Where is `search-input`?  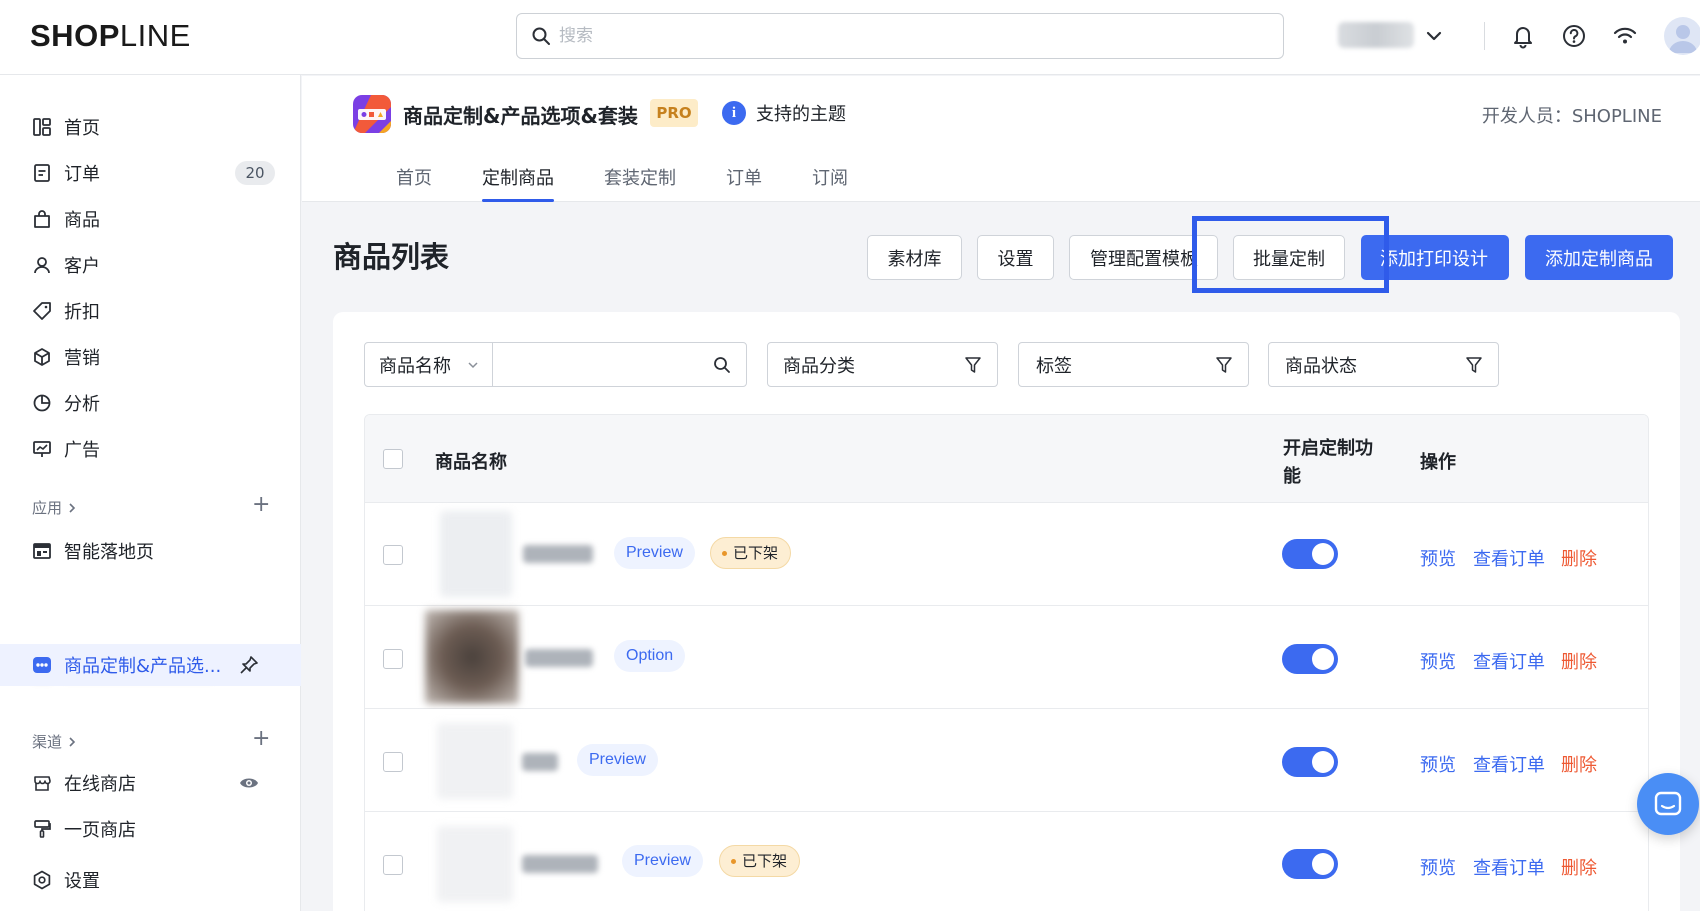
search-input is located at coordinates (909, 36).